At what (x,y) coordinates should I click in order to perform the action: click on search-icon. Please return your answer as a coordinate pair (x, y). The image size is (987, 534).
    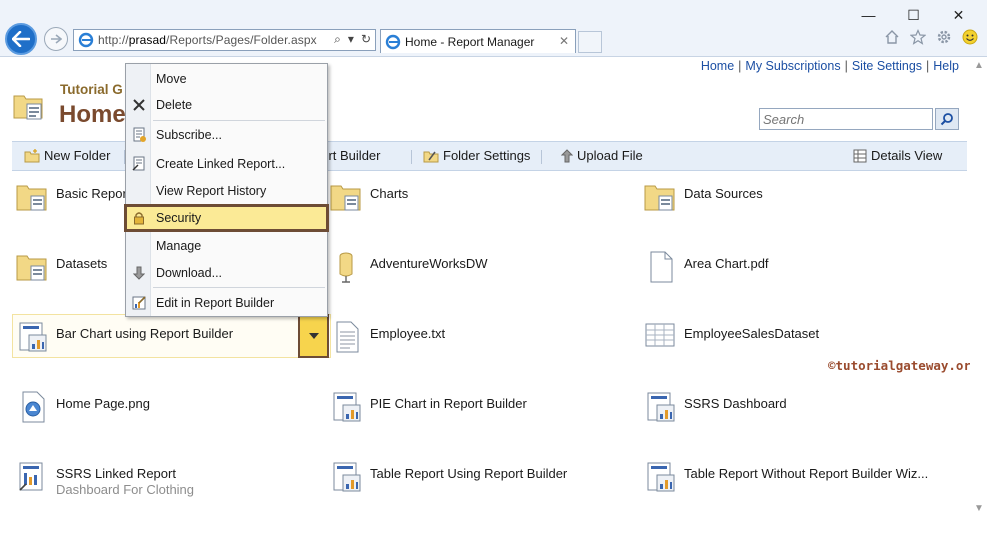
    Looking at the image, I should click on (946, 119).